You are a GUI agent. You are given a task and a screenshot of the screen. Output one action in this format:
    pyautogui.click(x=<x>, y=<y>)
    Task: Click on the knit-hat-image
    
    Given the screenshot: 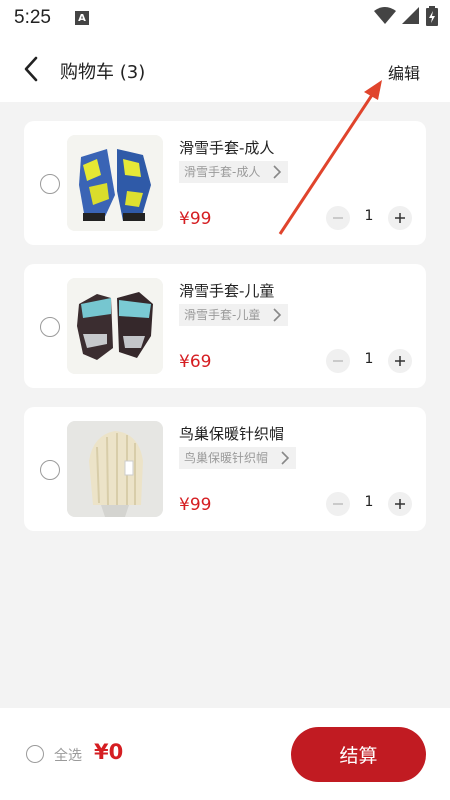 What is the action you would take?
    pyautogui.click(x=115, y=469)
    